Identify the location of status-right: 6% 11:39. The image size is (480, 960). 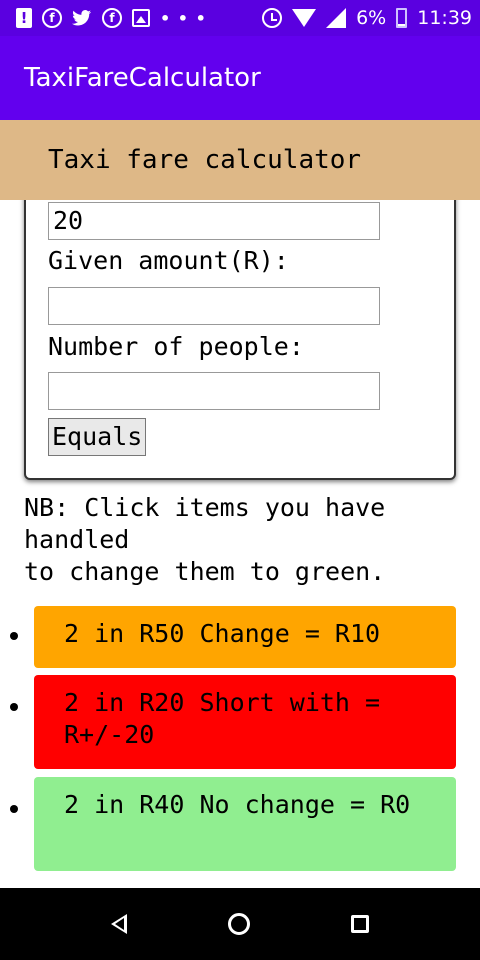
(367, 18).